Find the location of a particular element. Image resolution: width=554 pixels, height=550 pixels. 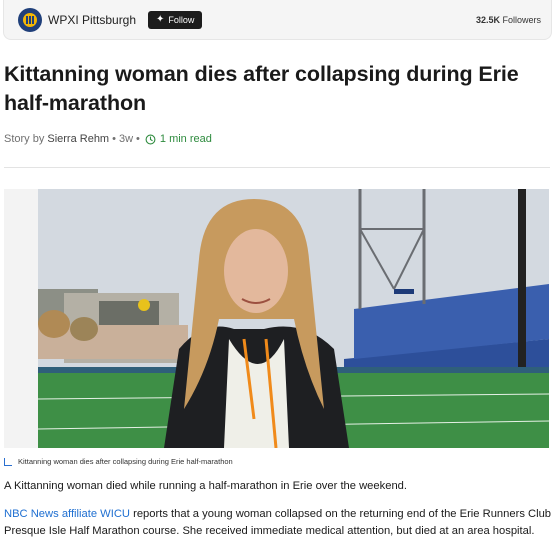

read-time-label: 1 min read is located at coordinates (185, 139).